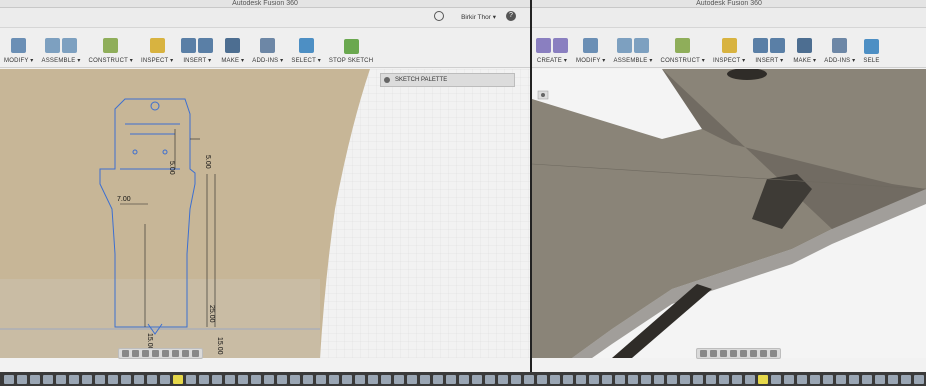 Image resolution: width=926 pixels, height=386 pixels. I want to click on toolbar-group-1: ASSEMBLE ▾, so click(61, 51).